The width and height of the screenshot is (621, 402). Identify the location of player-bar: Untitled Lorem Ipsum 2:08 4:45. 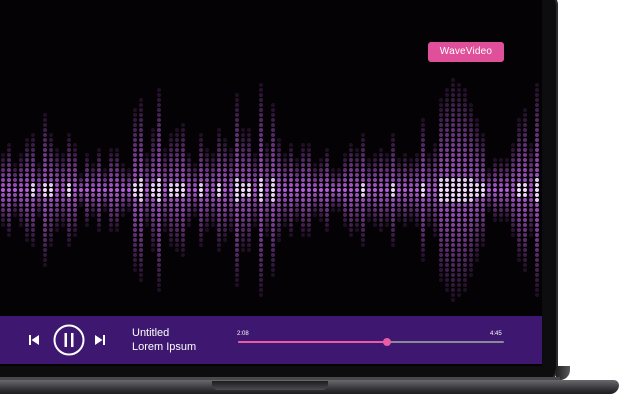
(271, 340).